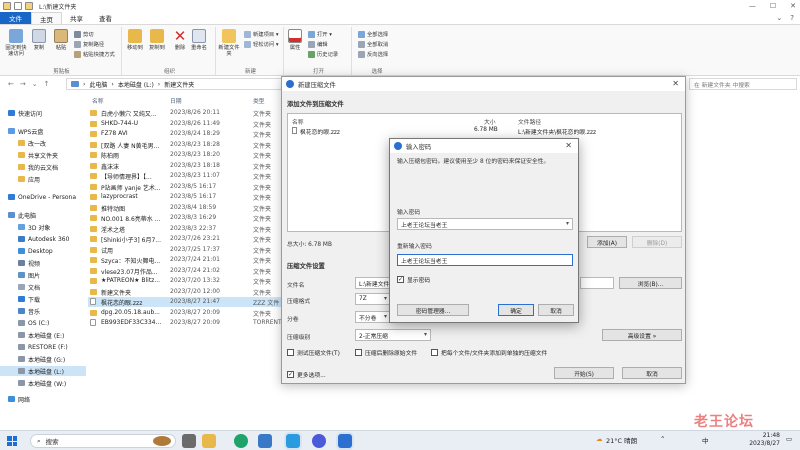 The height and width of the screenshot is (450, 800). I want to click on zip-cancel-button: 取消, so click(652, 373).